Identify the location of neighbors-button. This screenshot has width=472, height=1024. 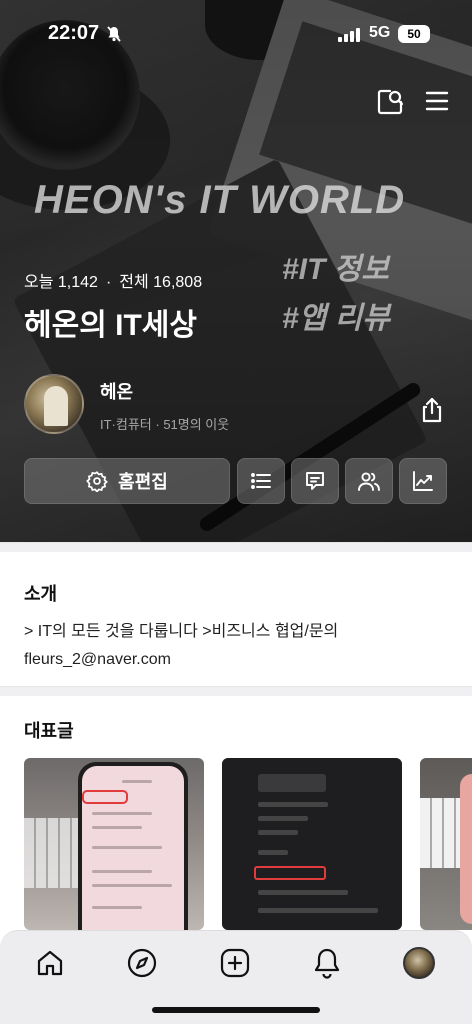
(369, 481).